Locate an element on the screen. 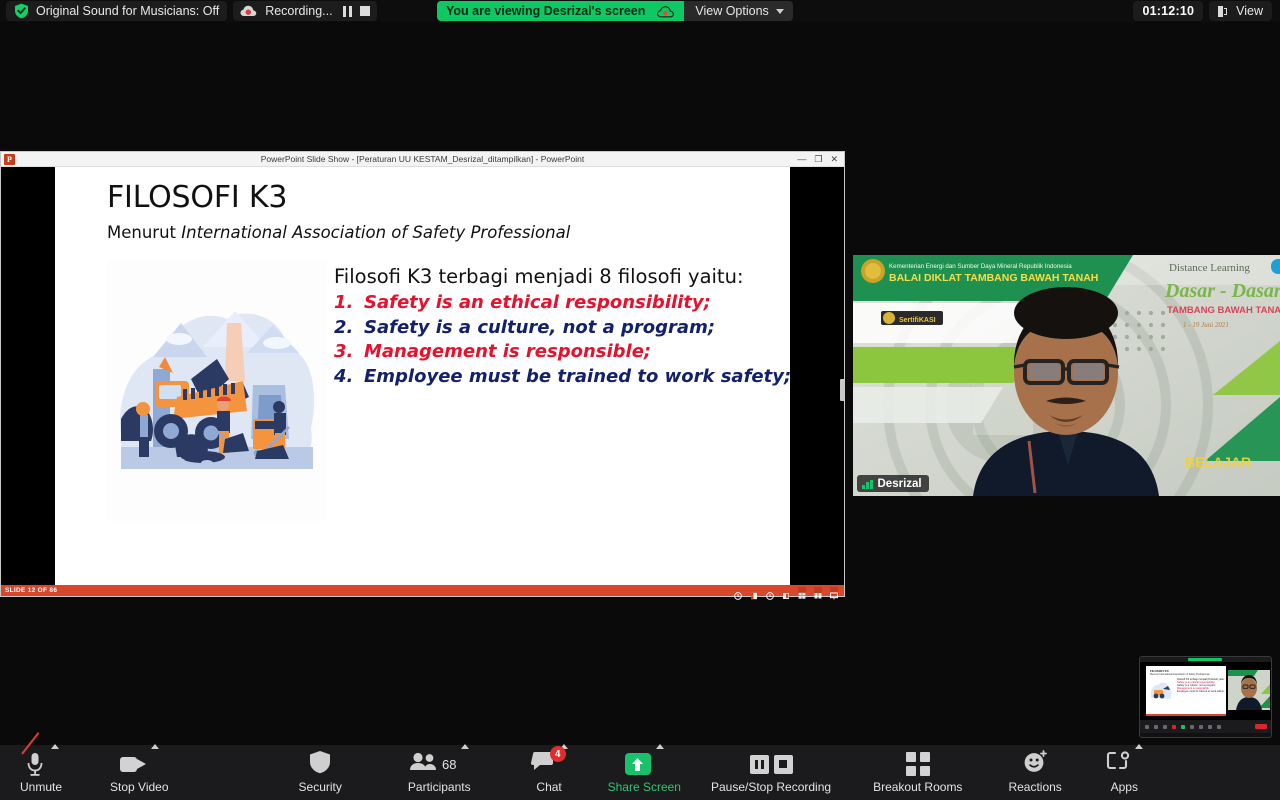  participants-label: Participants is located at coordinates (439, 786).